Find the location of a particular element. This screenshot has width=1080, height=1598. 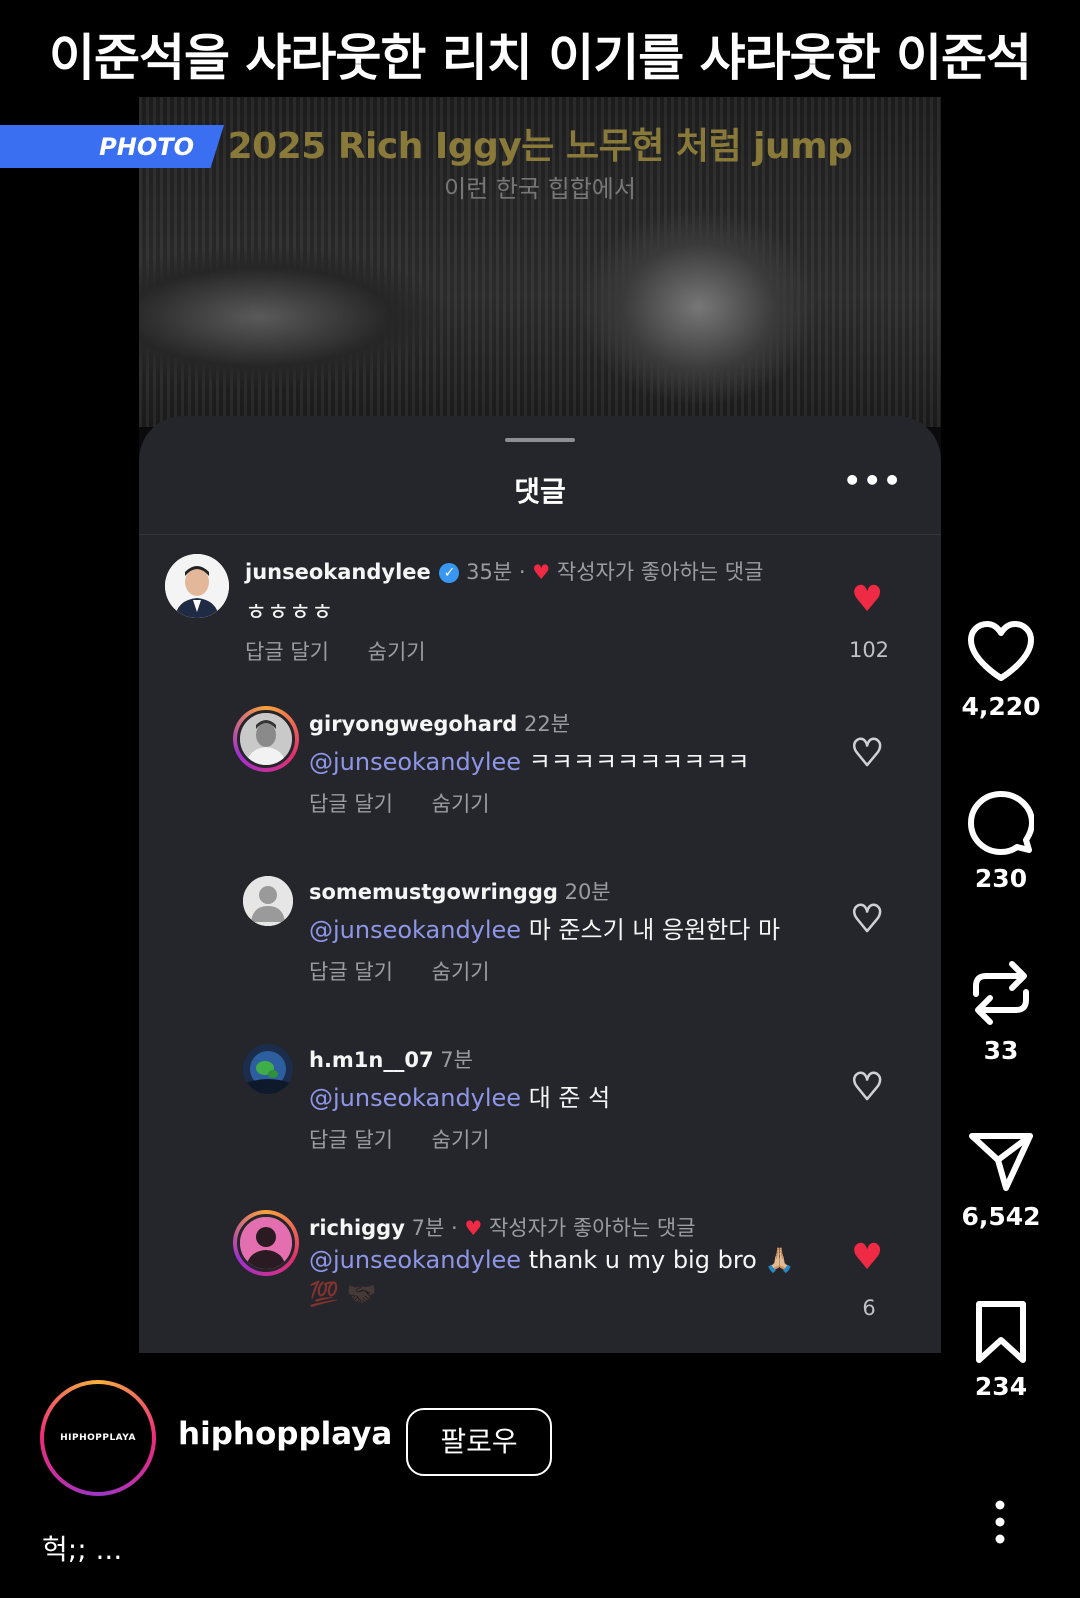

avatar-silhouette-icon is located at coordinates (266, 1243).